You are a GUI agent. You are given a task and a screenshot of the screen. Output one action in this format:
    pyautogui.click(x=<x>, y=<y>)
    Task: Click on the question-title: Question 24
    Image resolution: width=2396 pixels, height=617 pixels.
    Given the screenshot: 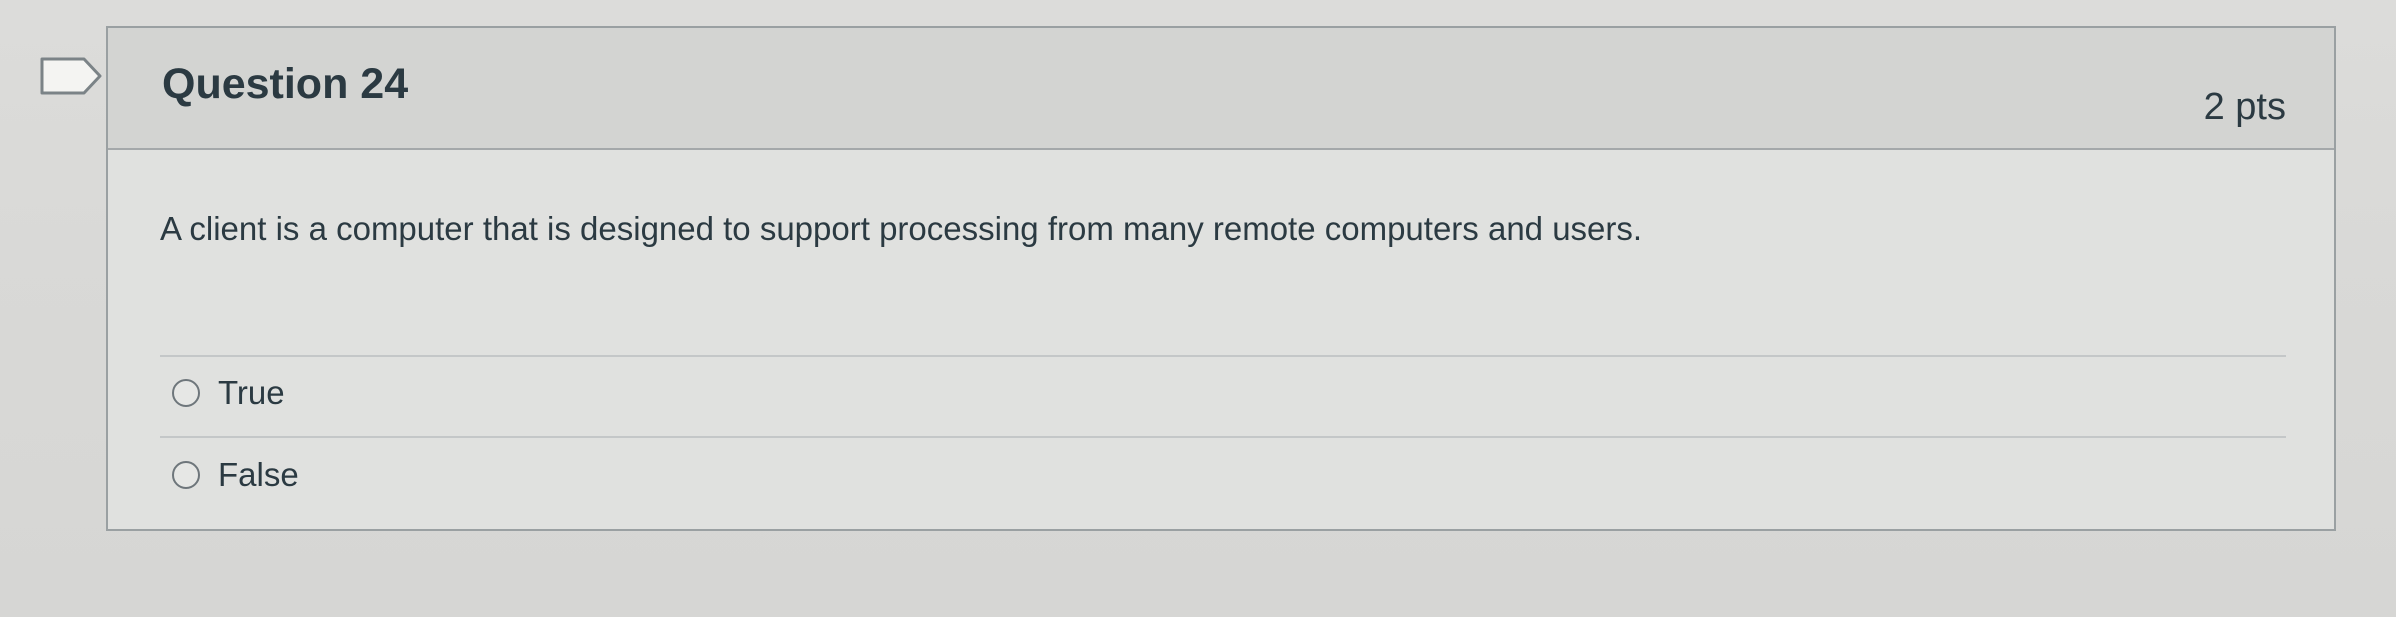 What is the action you would take?
    pyautogui.click(x=285, y=84)
    